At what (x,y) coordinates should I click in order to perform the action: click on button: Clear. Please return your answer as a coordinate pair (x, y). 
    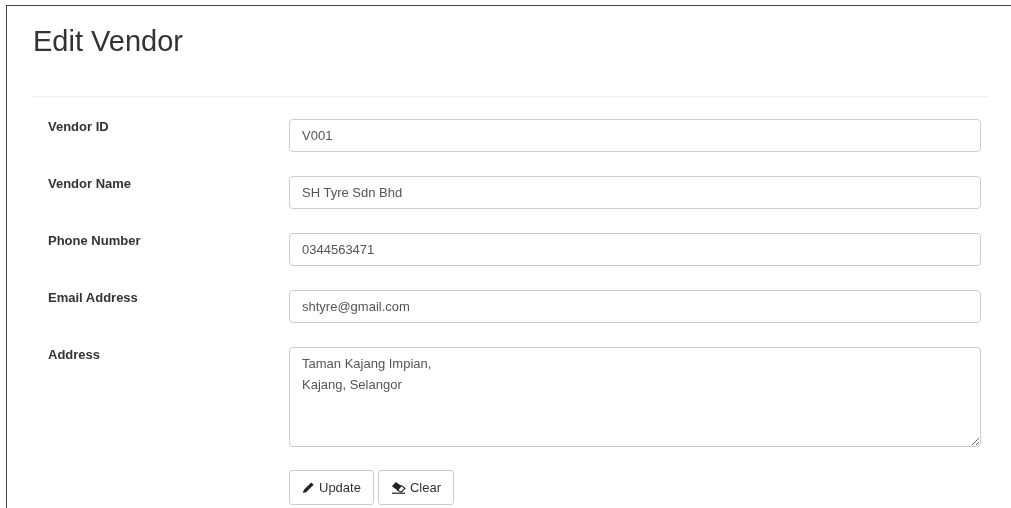
    Looking at the image, I should click on (415, 487).